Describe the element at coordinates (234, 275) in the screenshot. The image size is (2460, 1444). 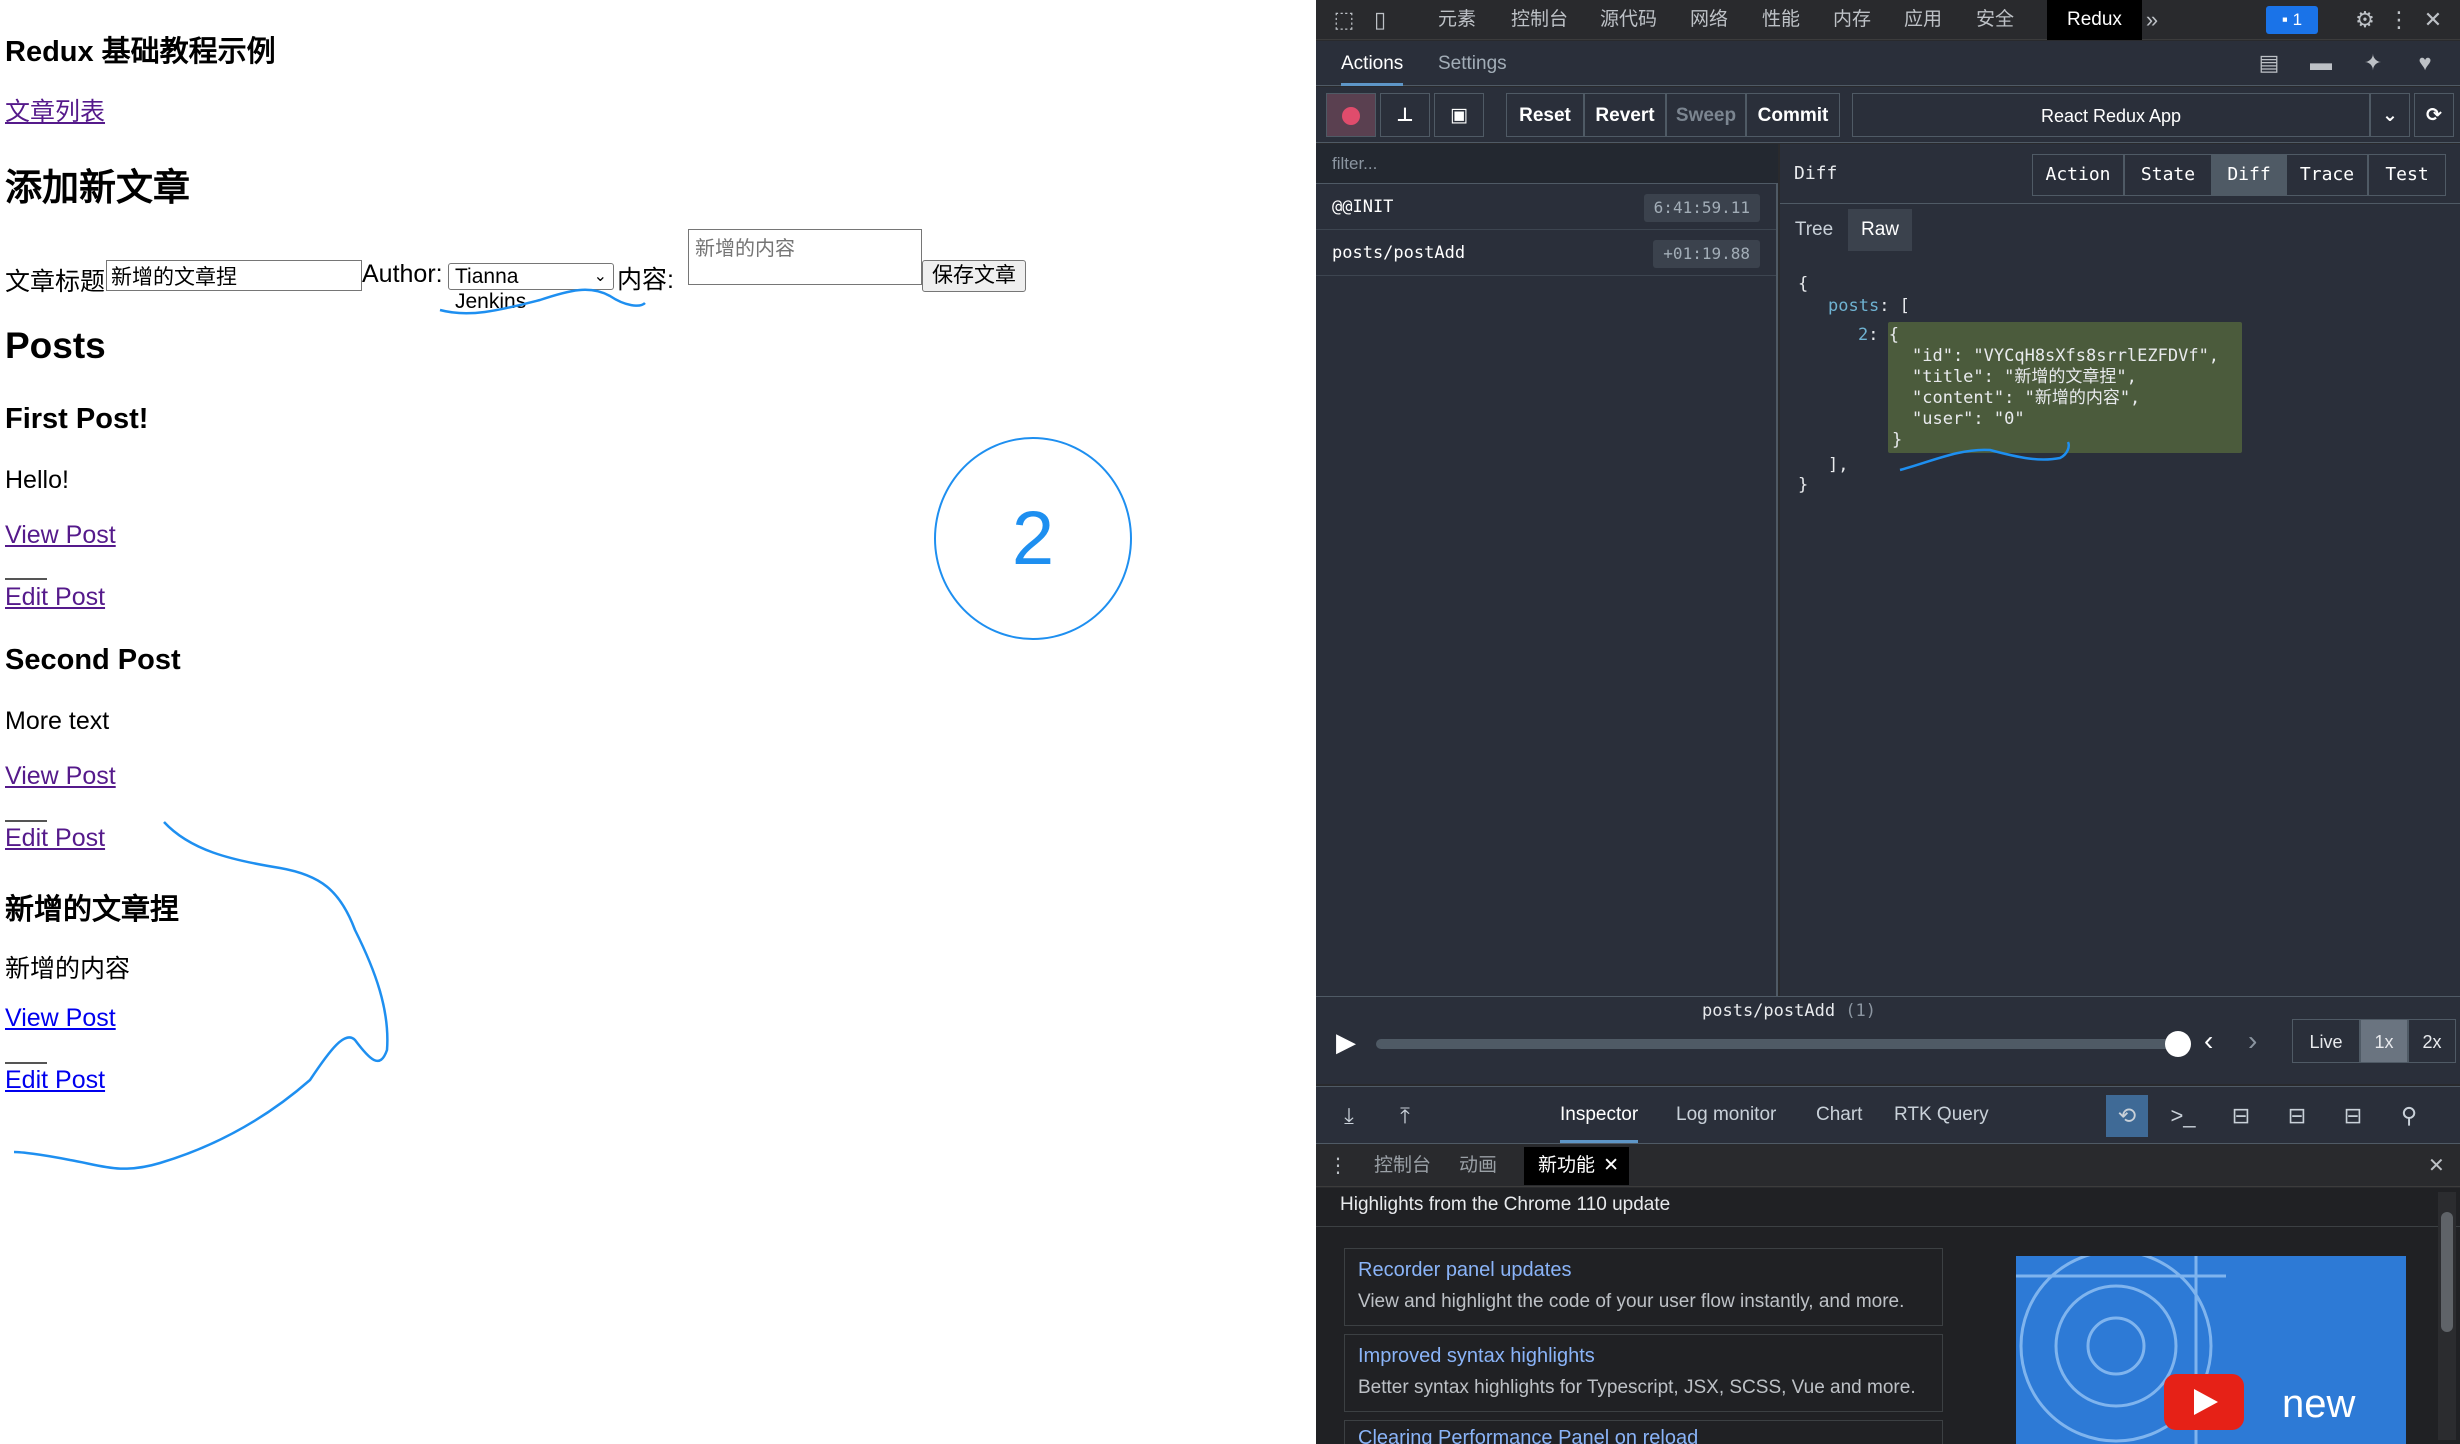
I see `title-input` at that location.